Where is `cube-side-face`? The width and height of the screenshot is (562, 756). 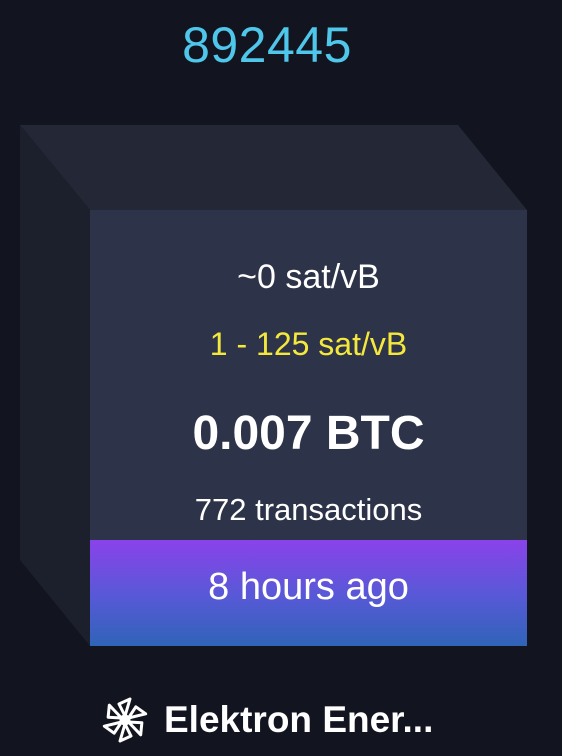
cube-side-face is located at coordinates (55, 385).